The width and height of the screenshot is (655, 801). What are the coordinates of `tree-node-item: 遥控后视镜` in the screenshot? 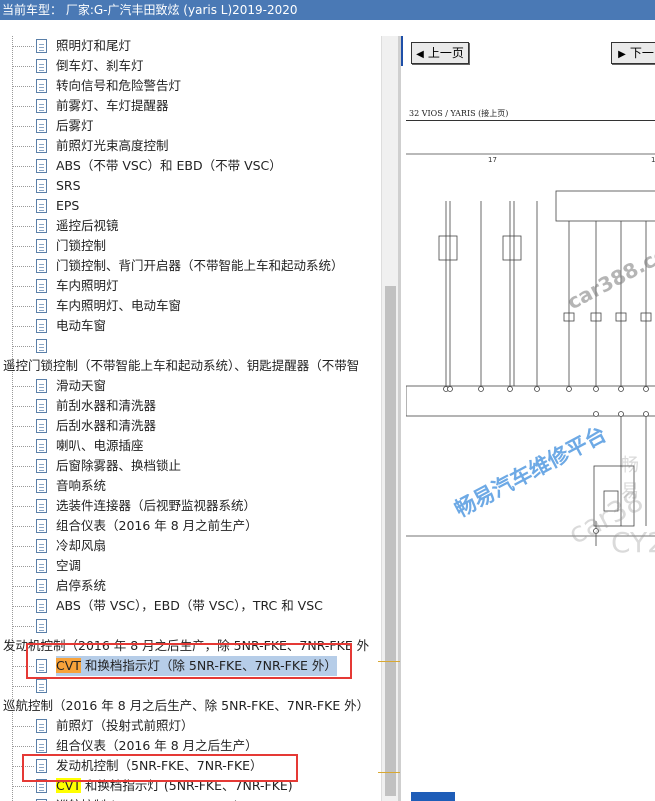 It's located at (190, 226).